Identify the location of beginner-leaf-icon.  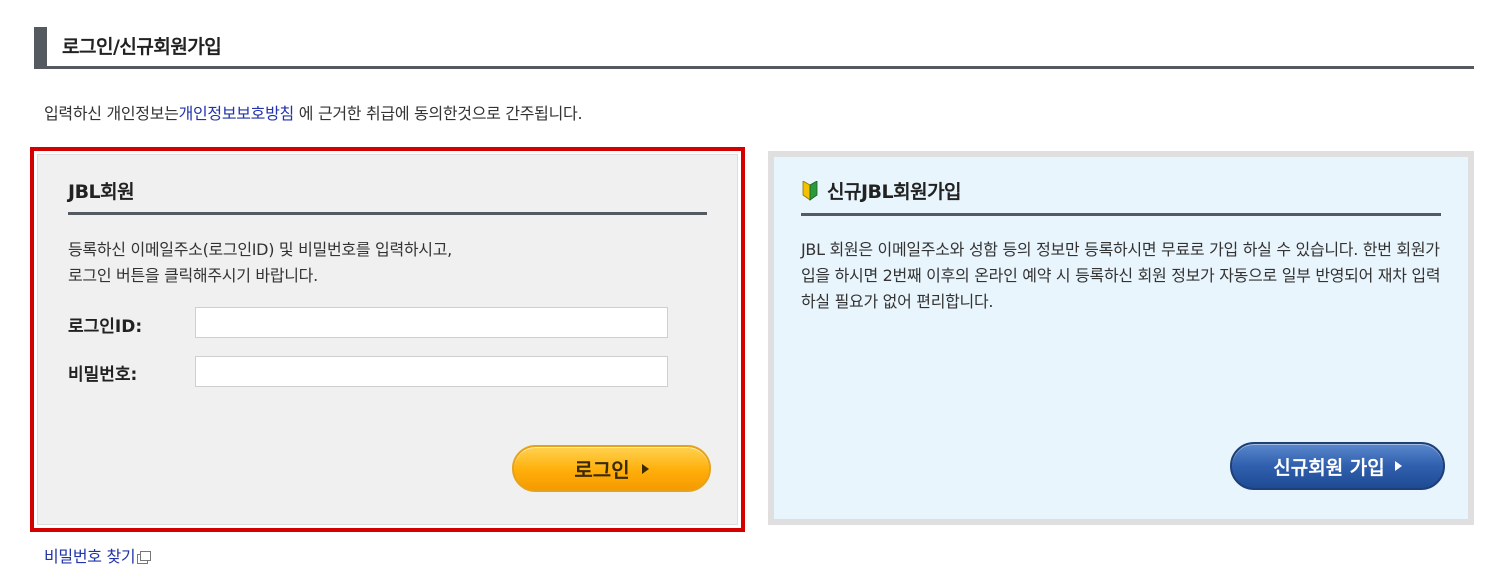
(810, 190).